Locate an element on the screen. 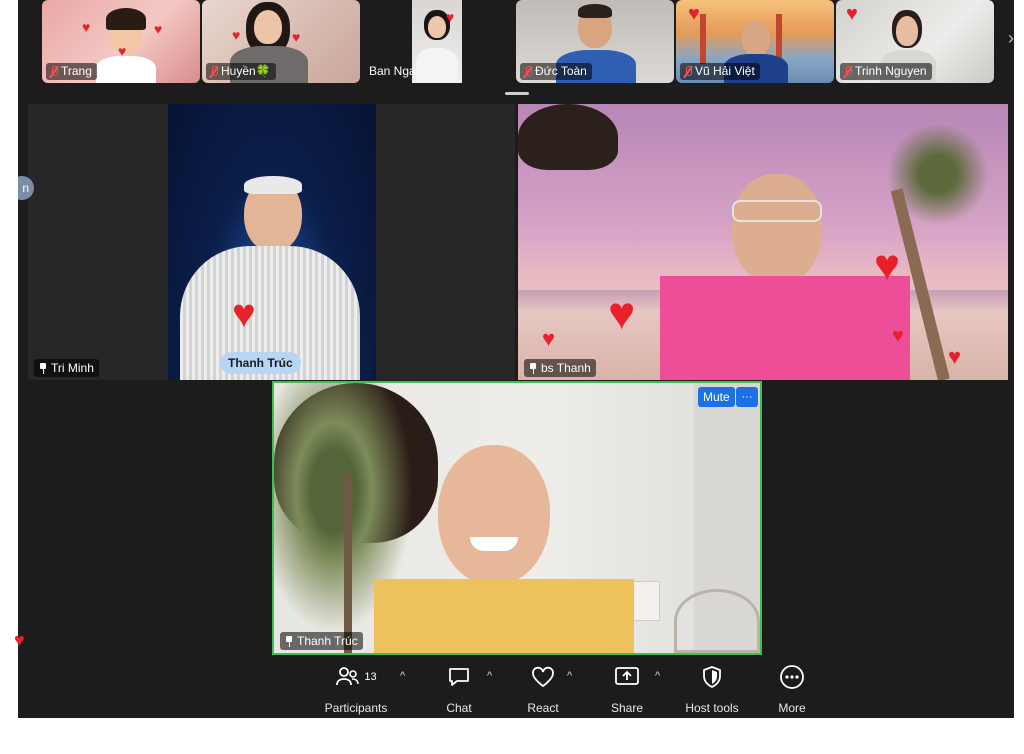 This screenshot has height=754, width=1024. share-caret: ^ is located at coordinates (657, 676).